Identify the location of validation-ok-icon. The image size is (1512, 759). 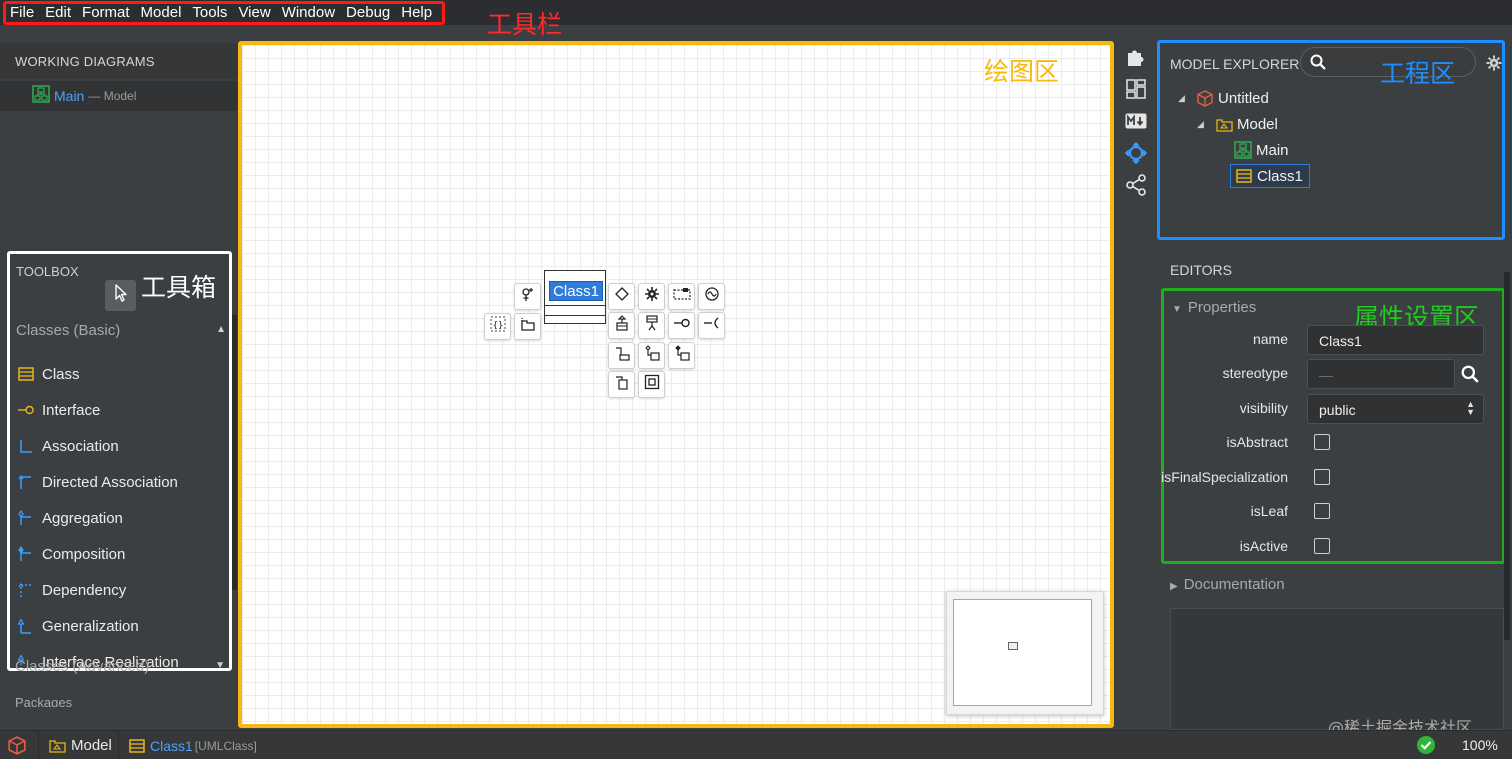
(1426, 747).